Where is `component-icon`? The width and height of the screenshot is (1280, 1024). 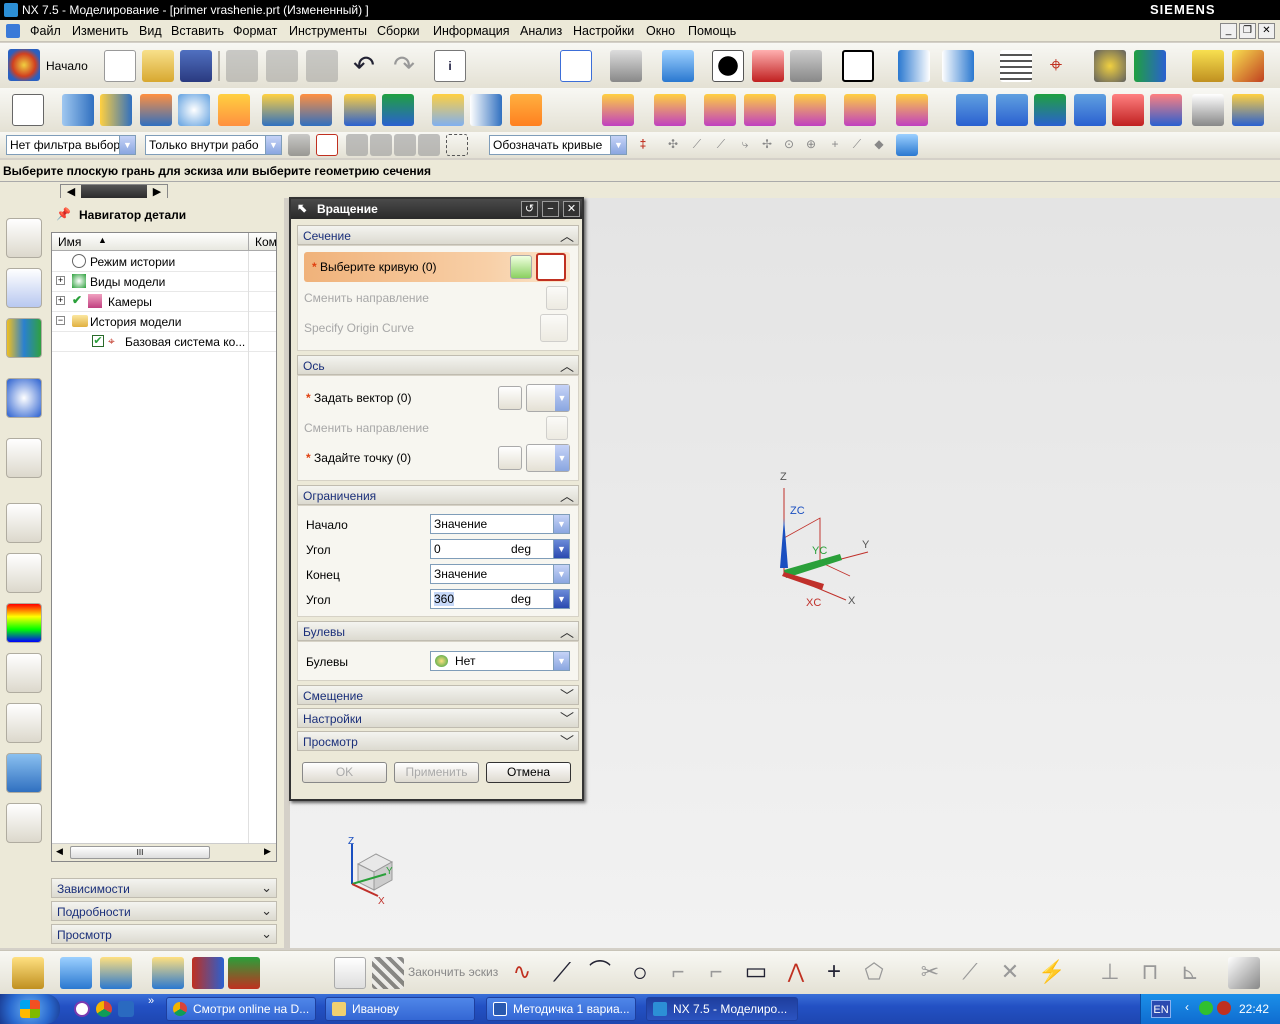 component-icon is located at coordinates (76, 973).